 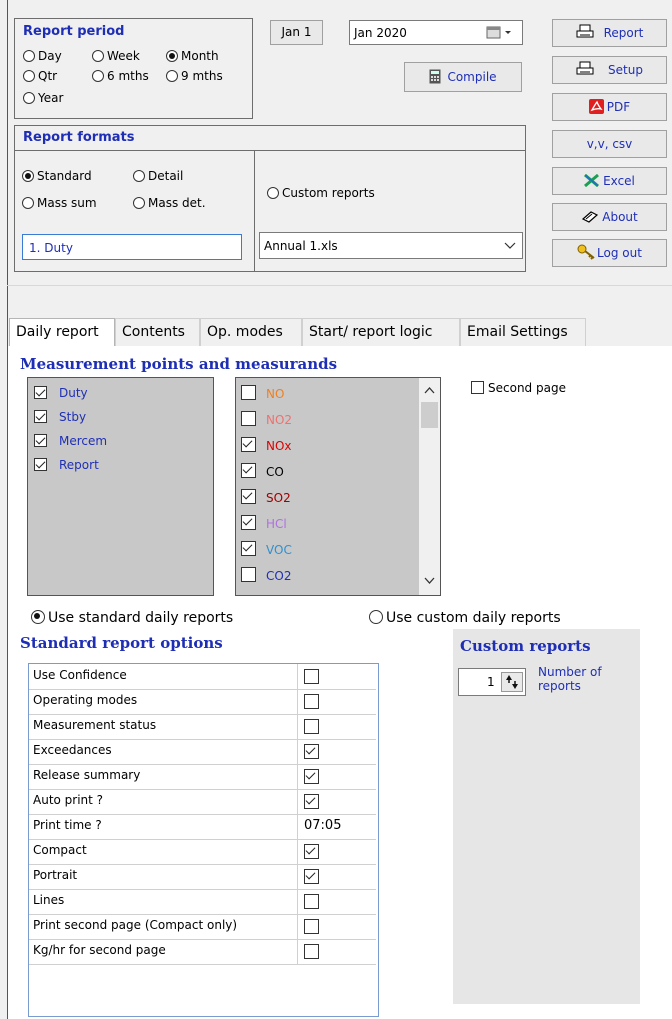 What do you see at coordinates (429, 415) in the screenshot?
I see `scroll-thumb` at bounding box center [429, 415].